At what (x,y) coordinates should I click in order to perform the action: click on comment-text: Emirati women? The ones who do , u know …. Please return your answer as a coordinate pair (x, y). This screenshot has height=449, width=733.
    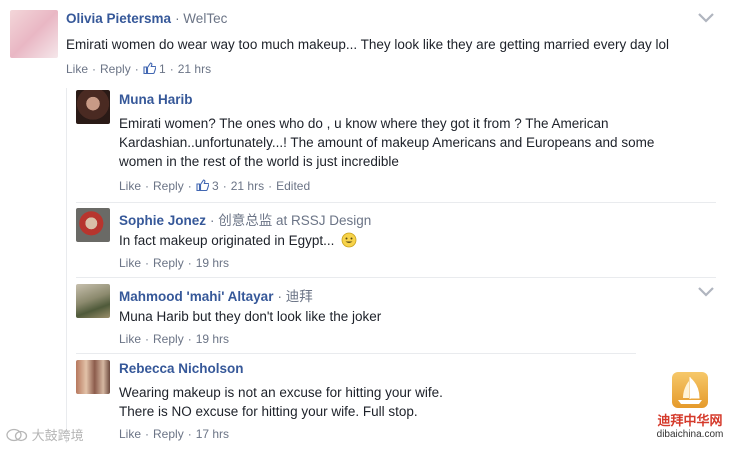
    Looking at the image, I should click on (419, 142).